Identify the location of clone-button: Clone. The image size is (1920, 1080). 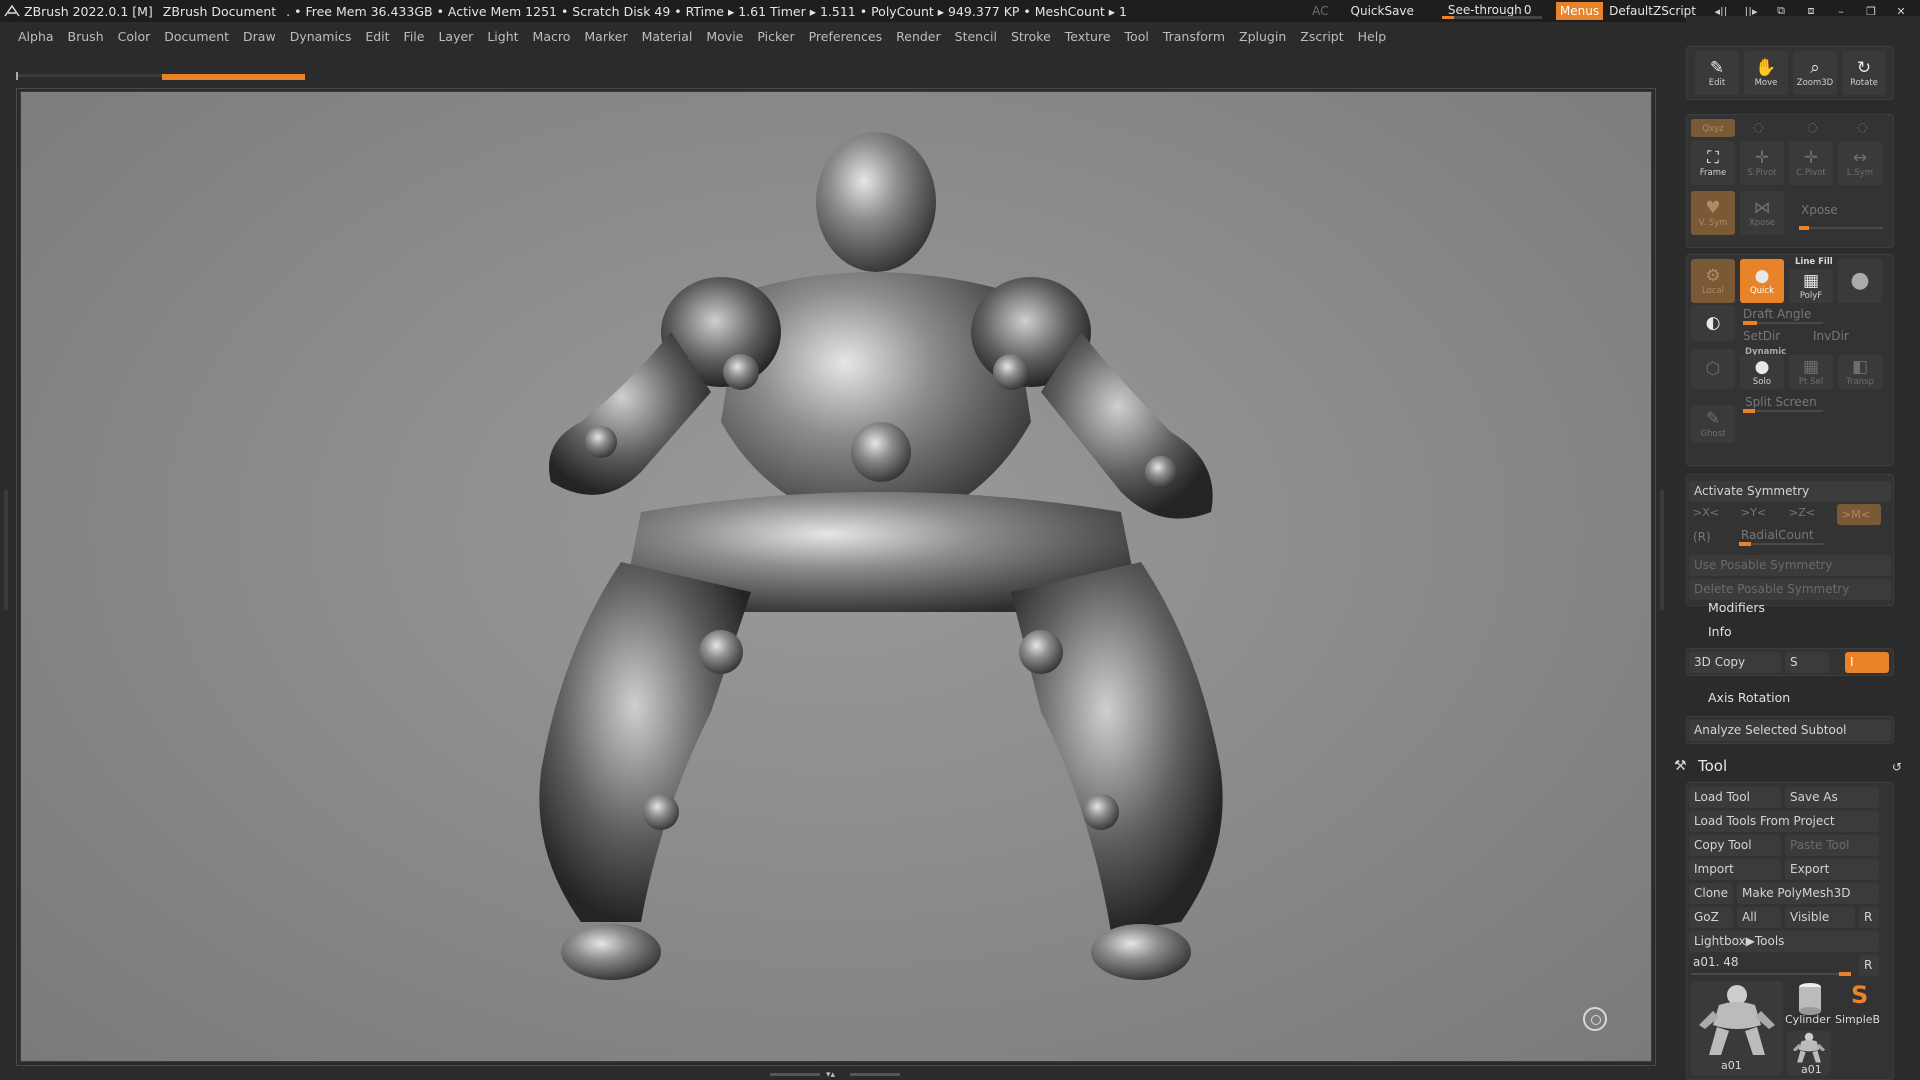
(1711, 893).